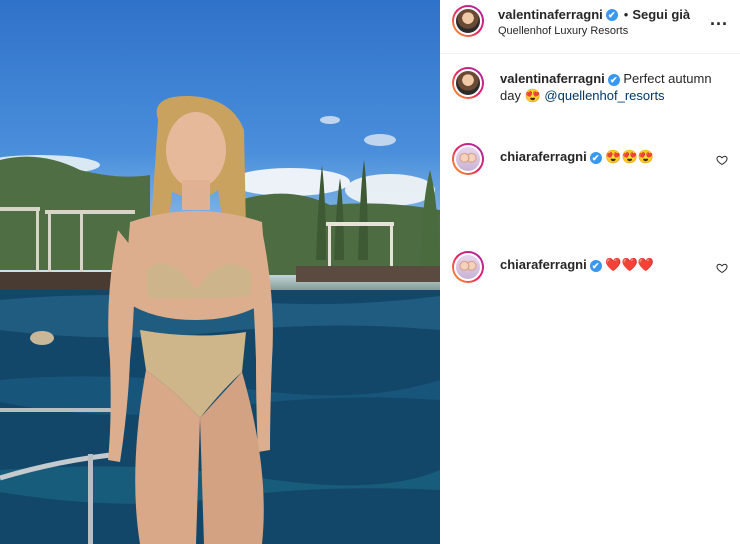  Describe the element at coordinates (550, 14) in the screenshot. I see `author-username: valentinaferragni` at that location.